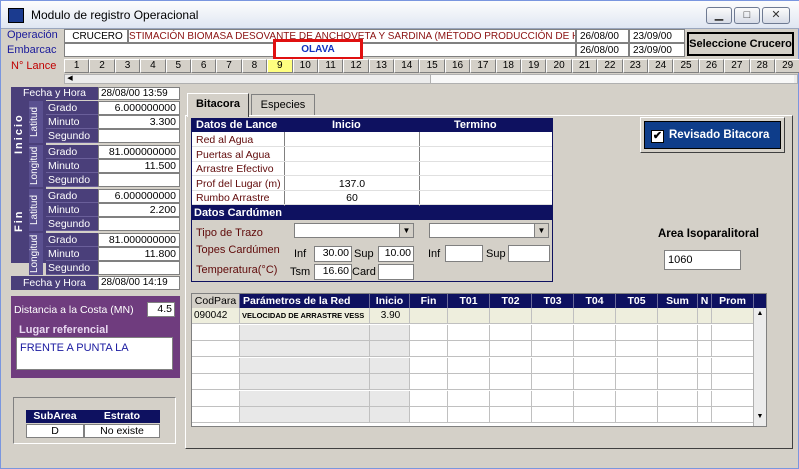  I want to click on distancia-field: 4.5, so click(161, 309).